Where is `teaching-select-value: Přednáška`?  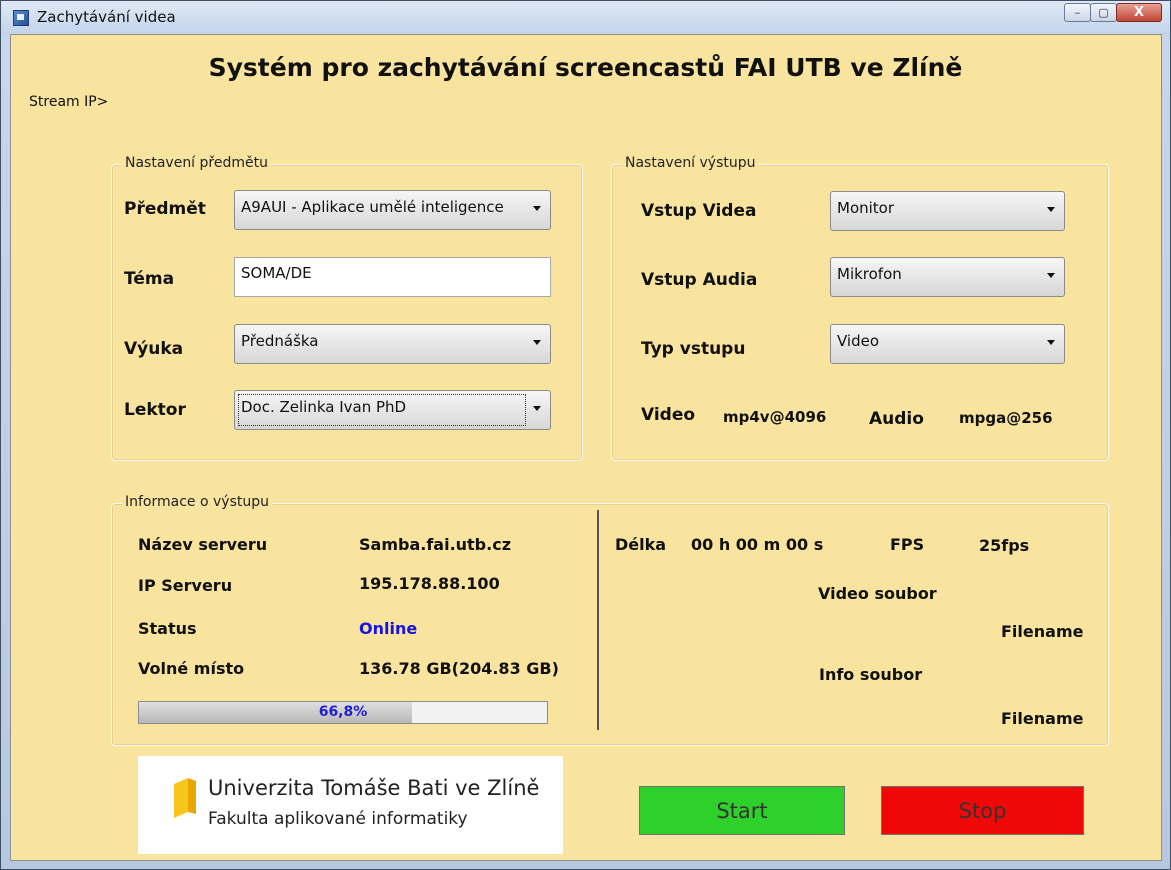 teaching-select-value: Přednáška is located at coordinates (280, 341).